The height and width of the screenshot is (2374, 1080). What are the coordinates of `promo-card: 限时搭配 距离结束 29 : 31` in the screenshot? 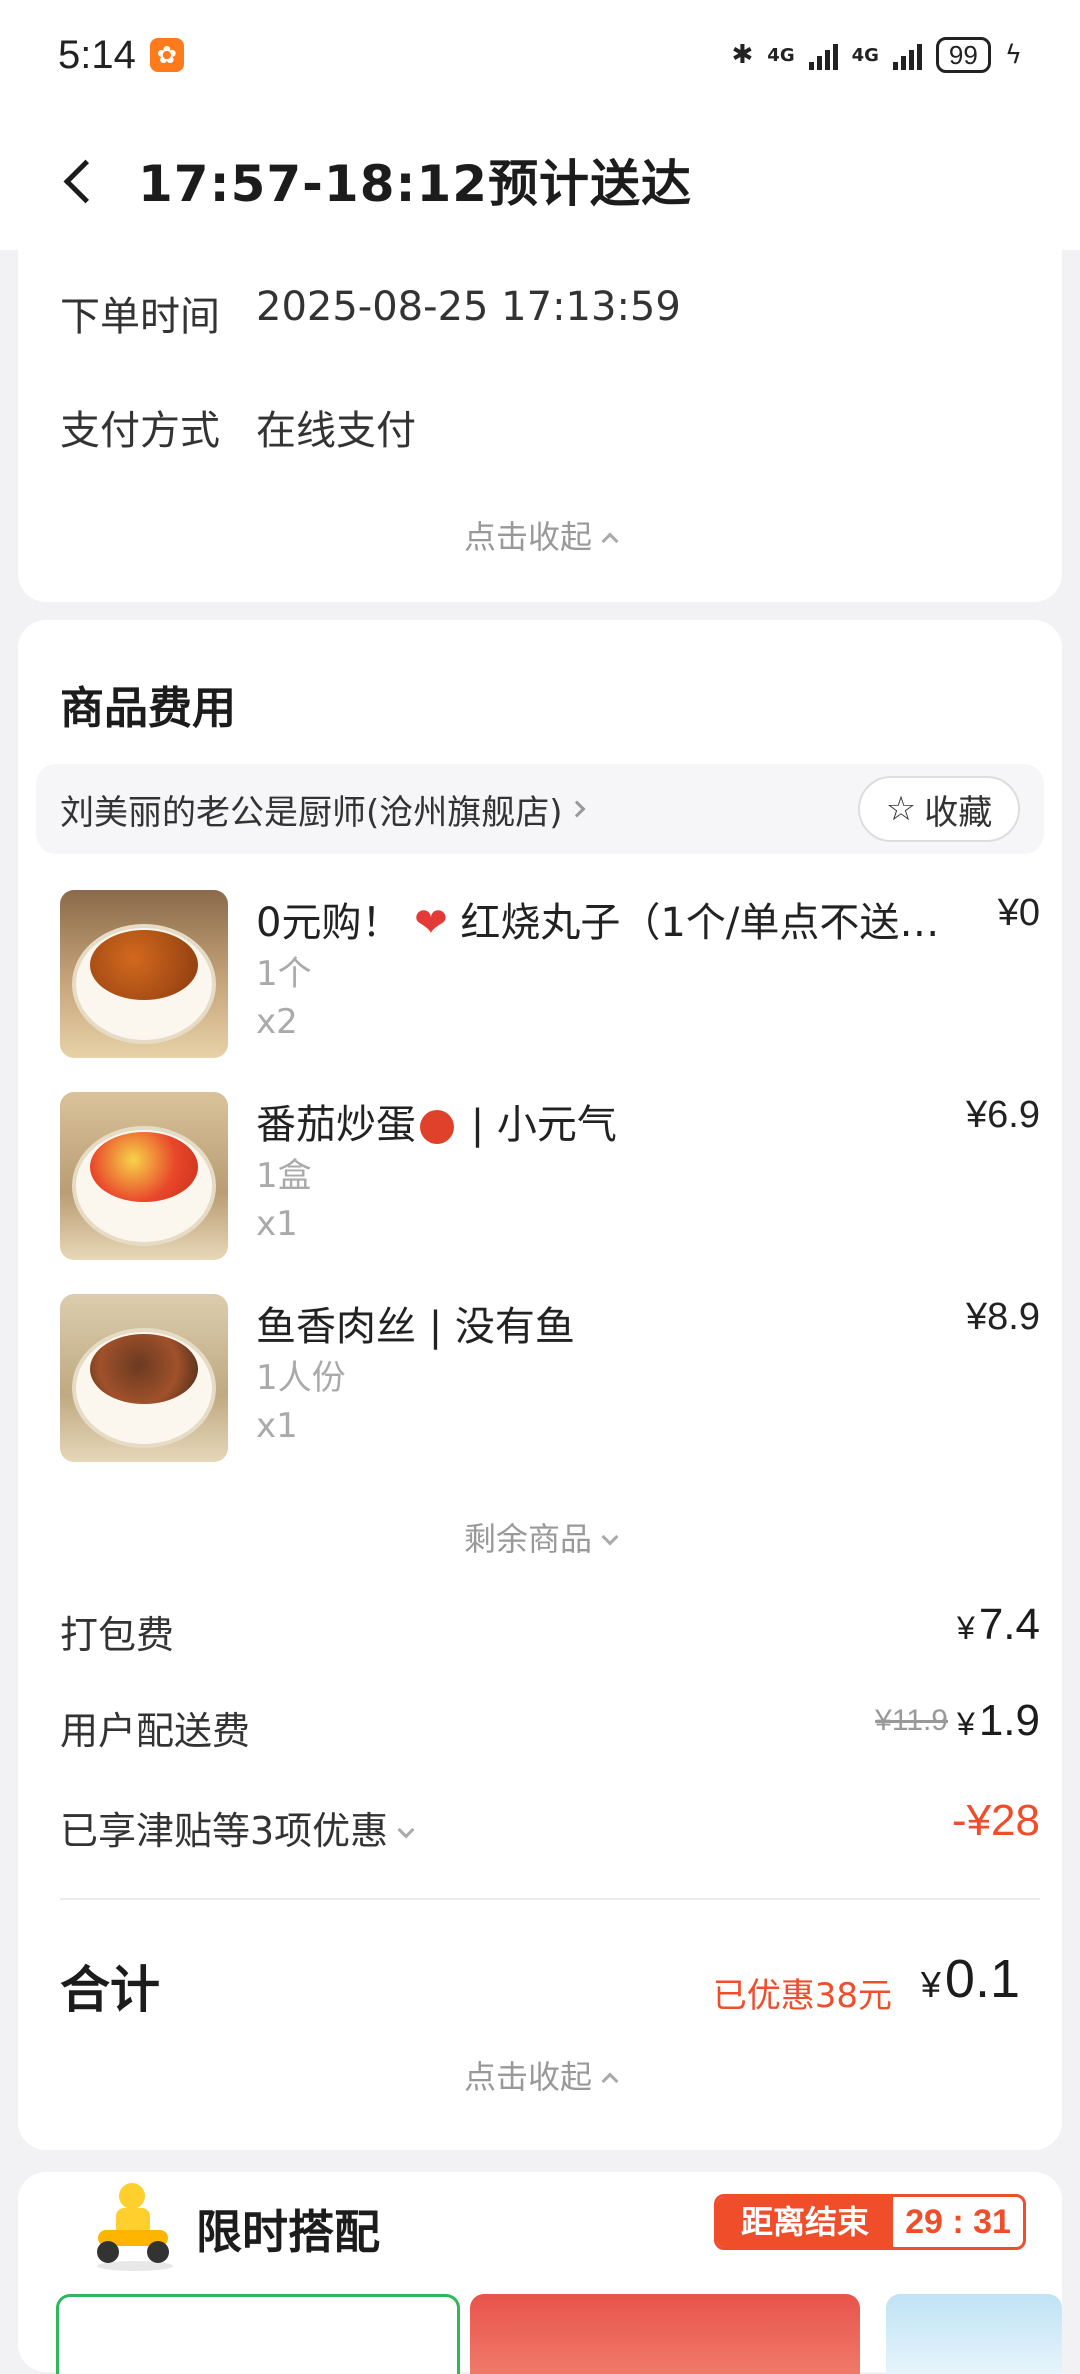 It's located at (540, 2273).